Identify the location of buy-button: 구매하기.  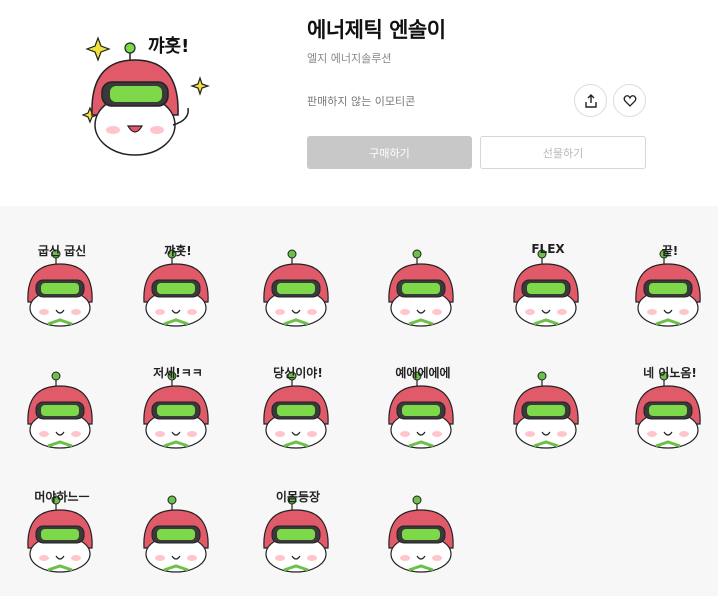
(389, 152).